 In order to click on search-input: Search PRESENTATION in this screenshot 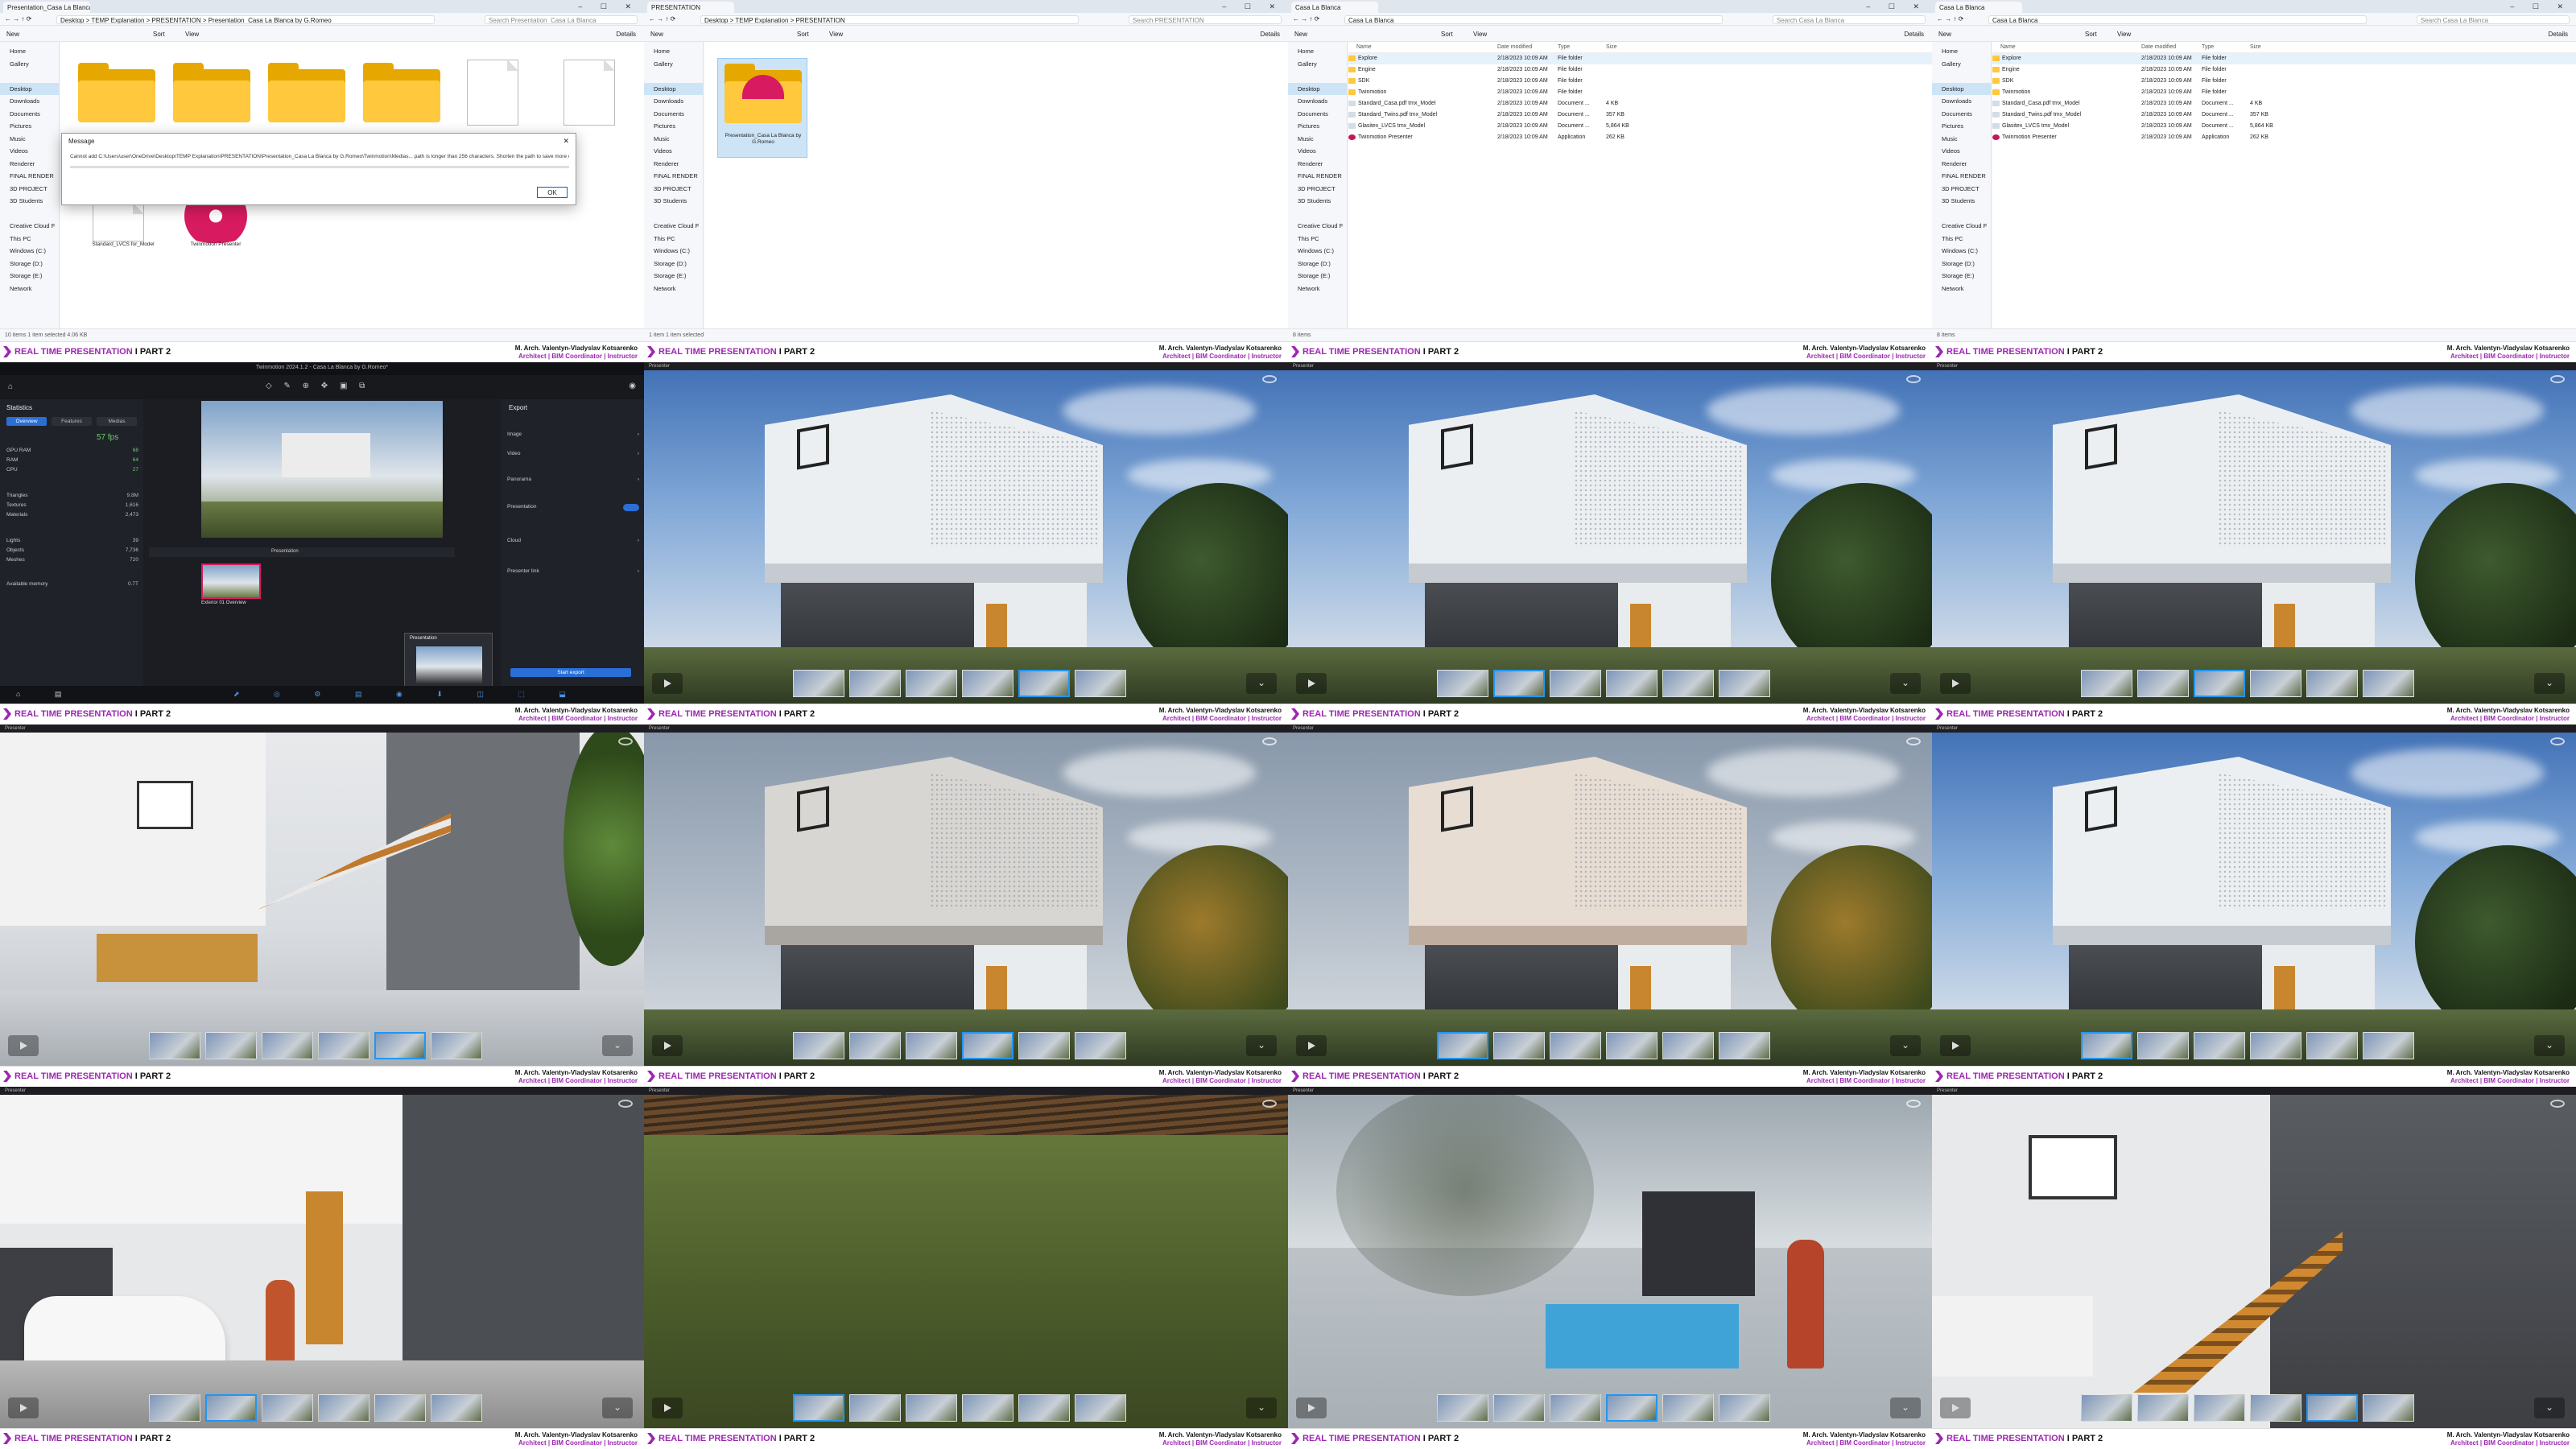, I will do `click(1205, 19)`.